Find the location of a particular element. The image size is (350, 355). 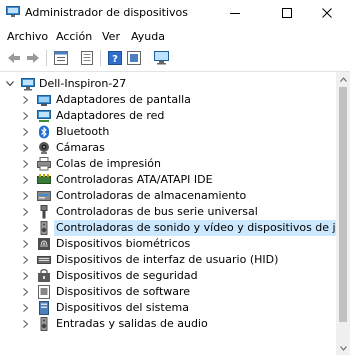

tree-item-label: Dispositivos de seguridad is located at coordinates (127, 275).